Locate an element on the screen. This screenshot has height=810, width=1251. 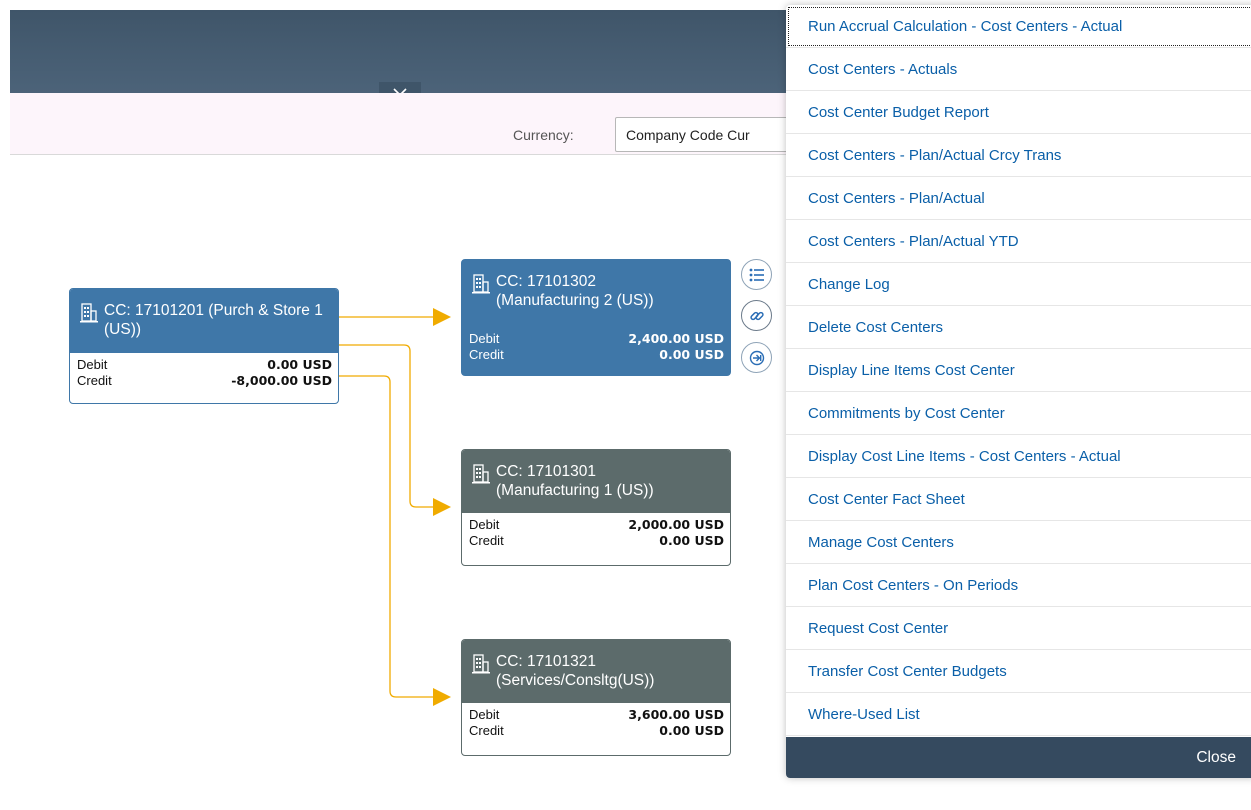
debit-row: Debit 2,000.00 USD is located at coordinates (596, 525).